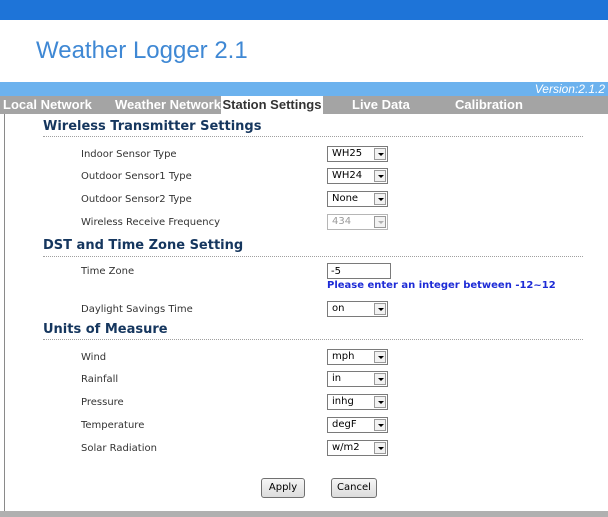  I want to click on time-zone-input, so click(359, 271).